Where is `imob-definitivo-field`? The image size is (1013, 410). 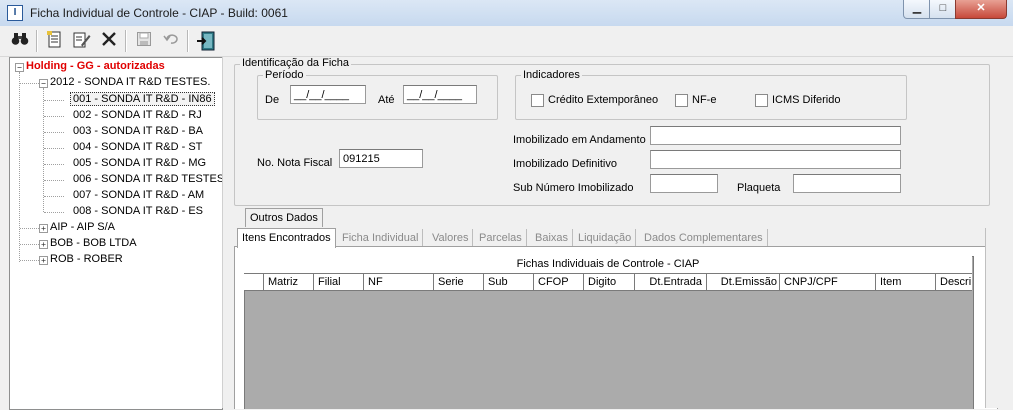 imob-definitivo-field is located at coordinates (775, 159).